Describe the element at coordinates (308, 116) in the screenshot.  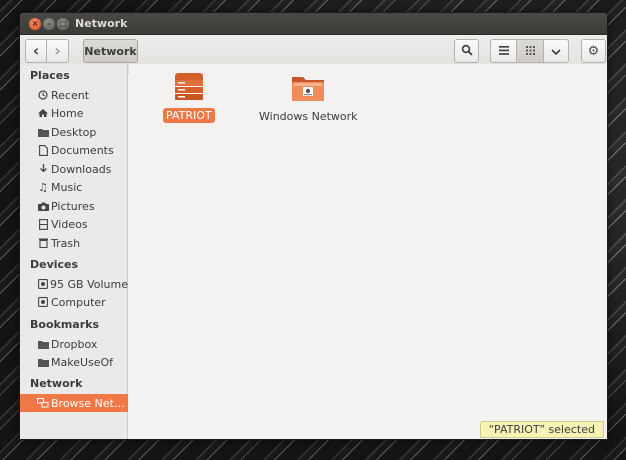
I see `file-label: Windows Network` at that location.